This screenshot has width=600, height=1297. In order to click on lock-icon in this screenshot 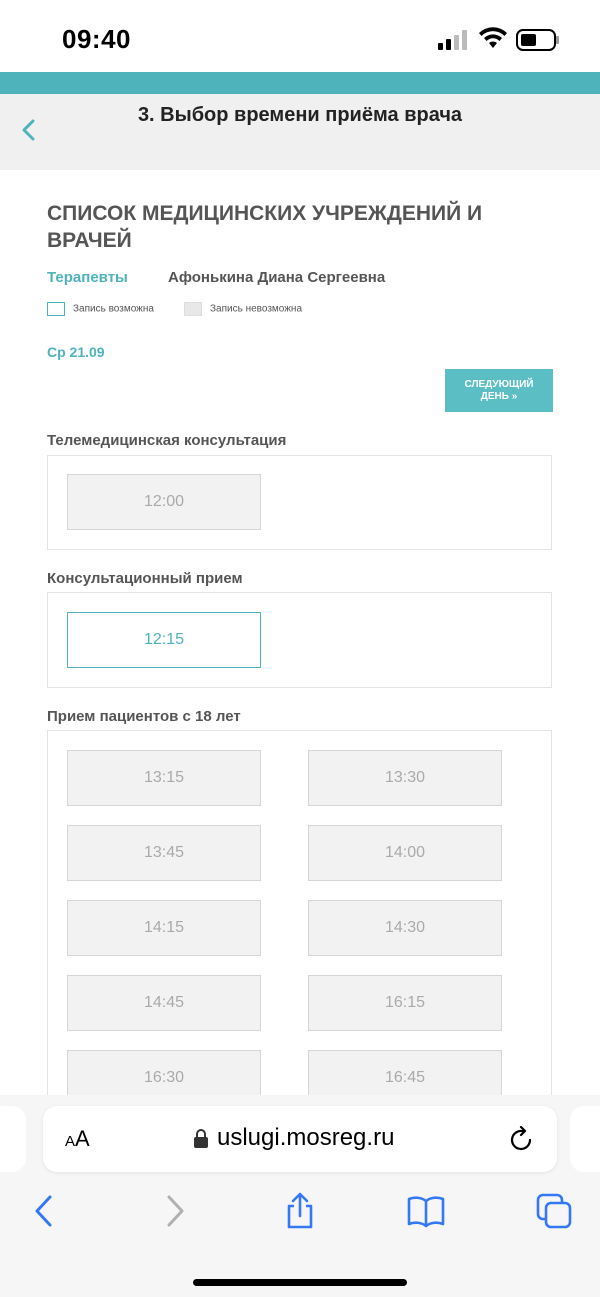, I will do `click(201, 1138)`.